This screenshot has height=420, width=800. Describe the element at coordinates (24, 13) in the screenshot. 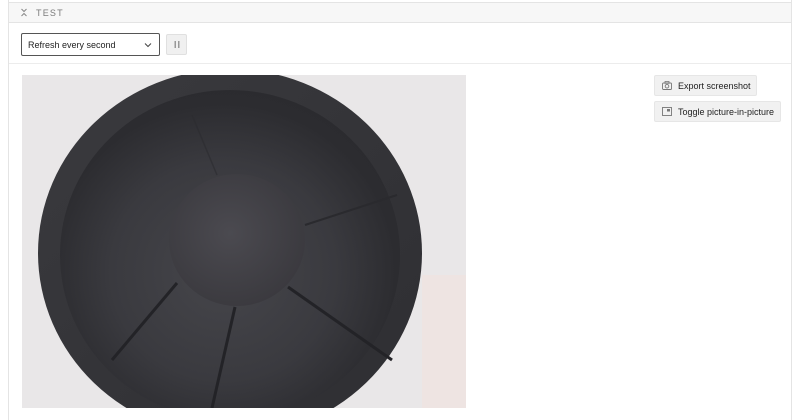

I see `collapse-arrows-icon` at that location.